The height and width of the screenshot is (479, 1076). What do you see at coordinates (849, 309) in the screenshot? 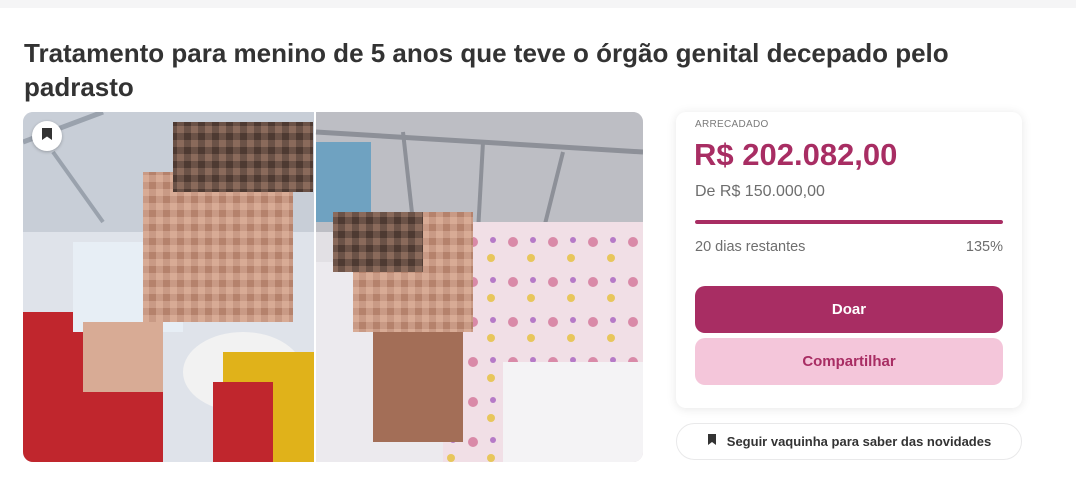
I see `donate-button: Doar` at bounding box center [849, 309].